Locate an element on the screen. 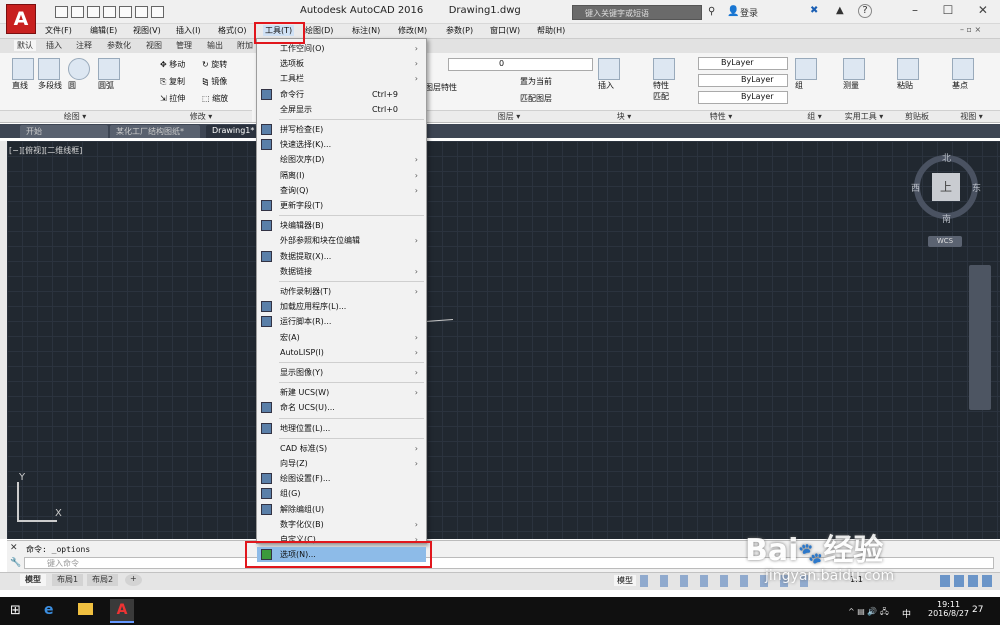 This screenshot has width=1000, height=625. file-tab-plant: 某化工厂结构图纸* is located at coordinates (155, 131).